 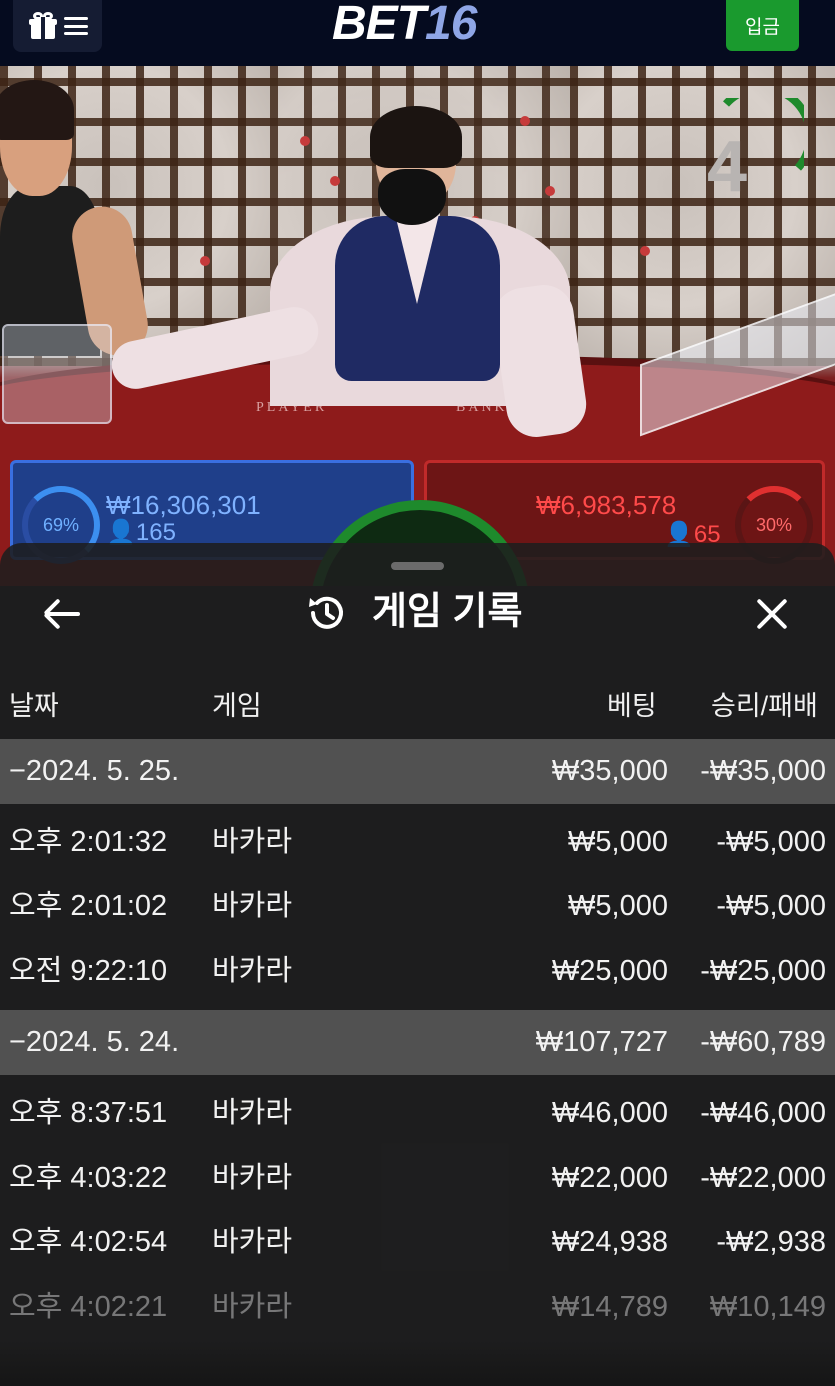 I want to click on history-row: 오후 4:02:21 바카라 ₩14,789 ₩10,149, so click(x=417, y=1307).